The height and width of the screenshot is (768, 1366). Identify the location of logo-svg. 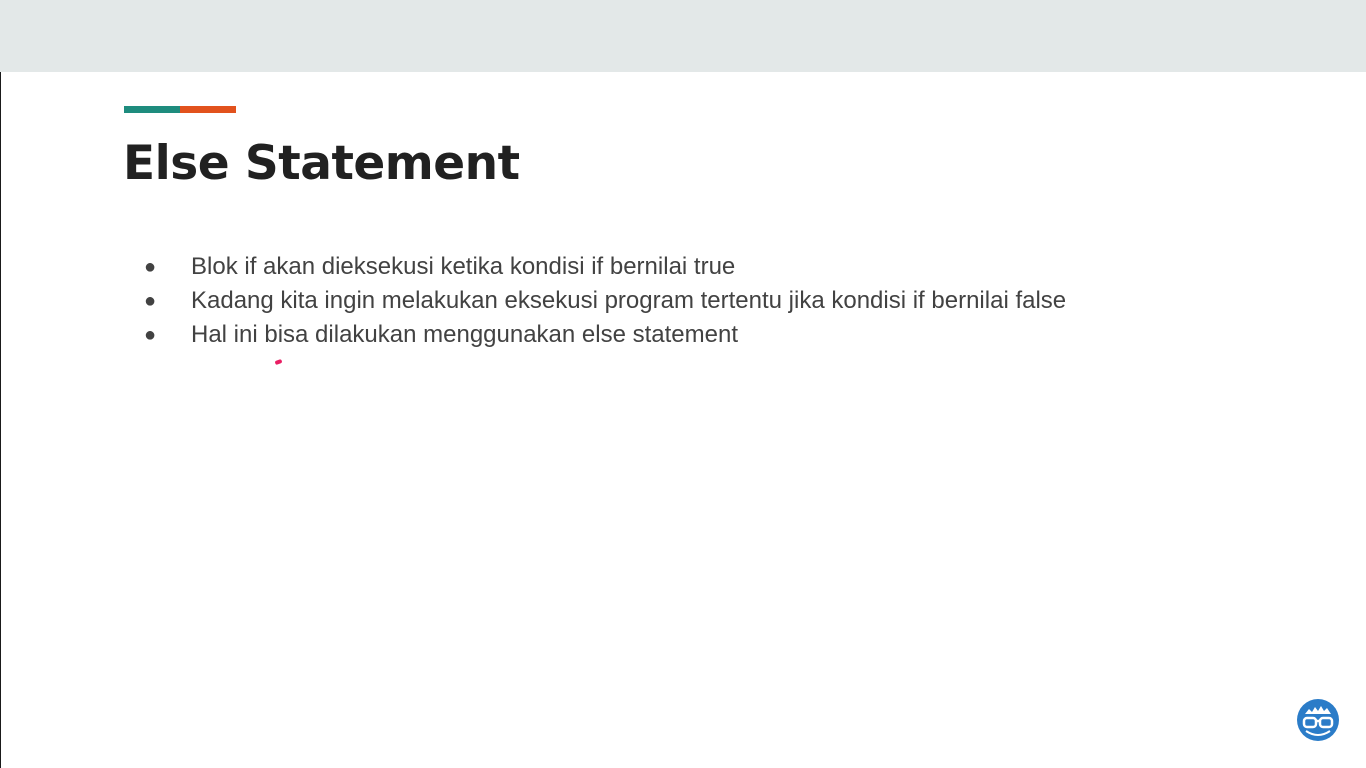
(1318, 720).